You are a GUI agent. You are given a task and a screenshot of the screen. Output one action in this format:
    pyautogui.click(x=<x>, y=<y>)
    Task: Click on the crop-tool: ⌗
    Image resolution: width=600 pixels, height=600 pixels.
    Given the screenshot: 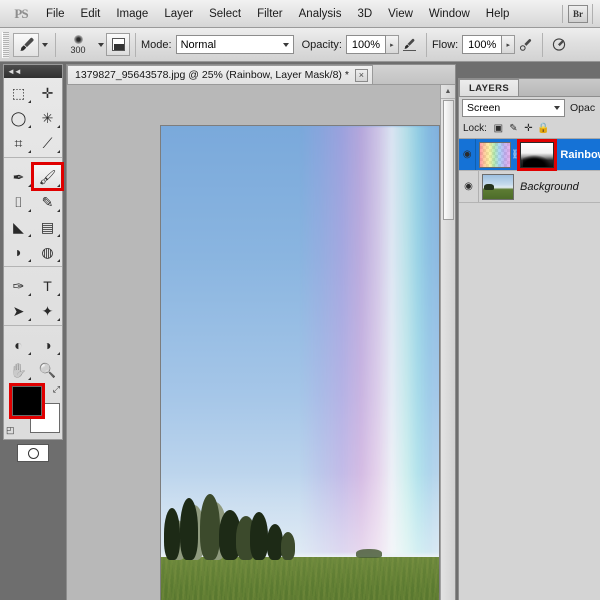 What is the action you would take?
    pyautogui.click(x=18, y=142)
    